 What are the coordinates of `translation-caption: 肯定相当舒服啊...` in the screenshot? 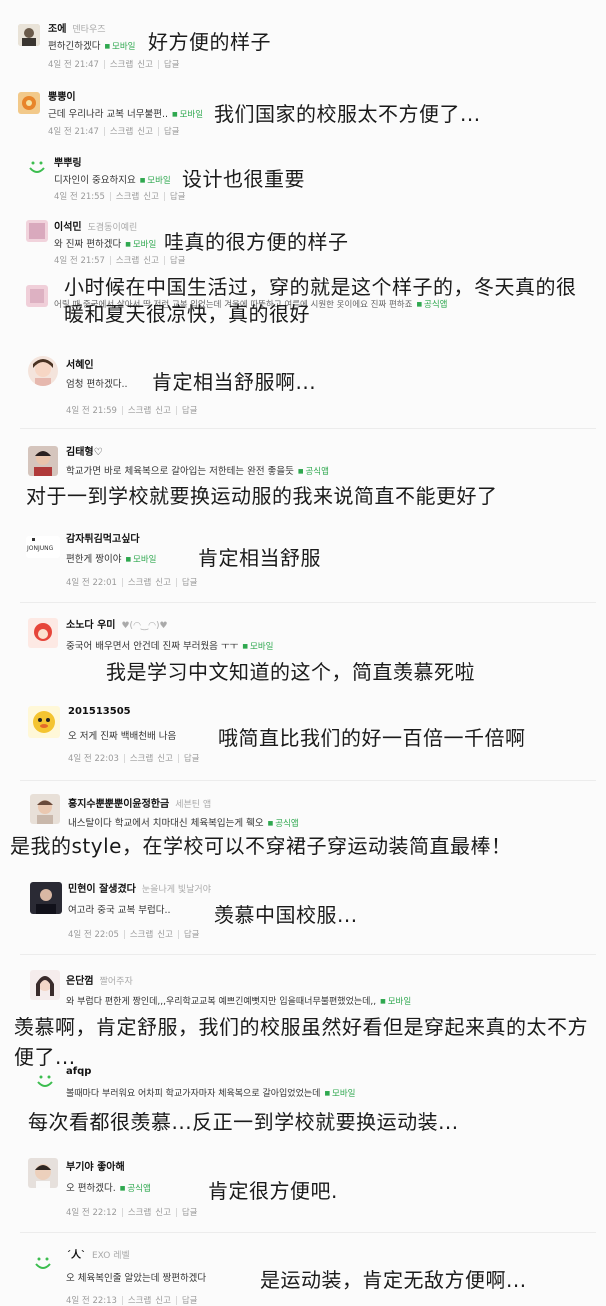 It's located at (234, 382).